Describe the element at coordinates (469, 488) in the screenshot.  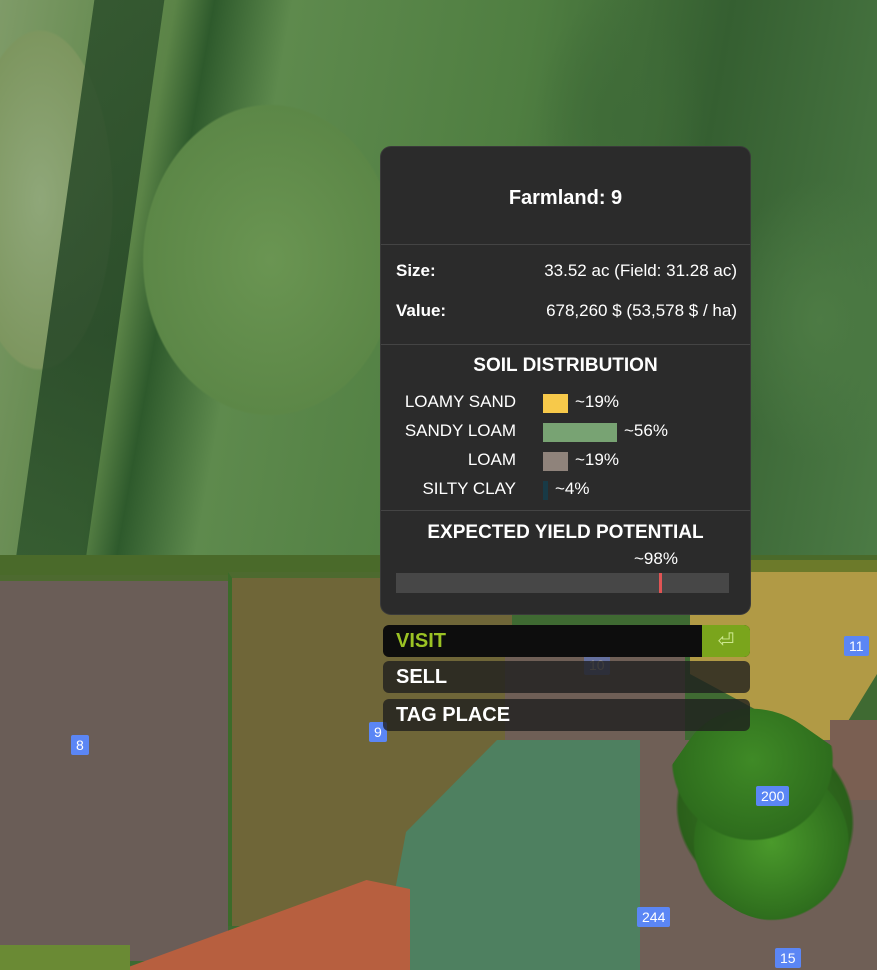
I see `soil-name: SILTY CLAY` at that location.